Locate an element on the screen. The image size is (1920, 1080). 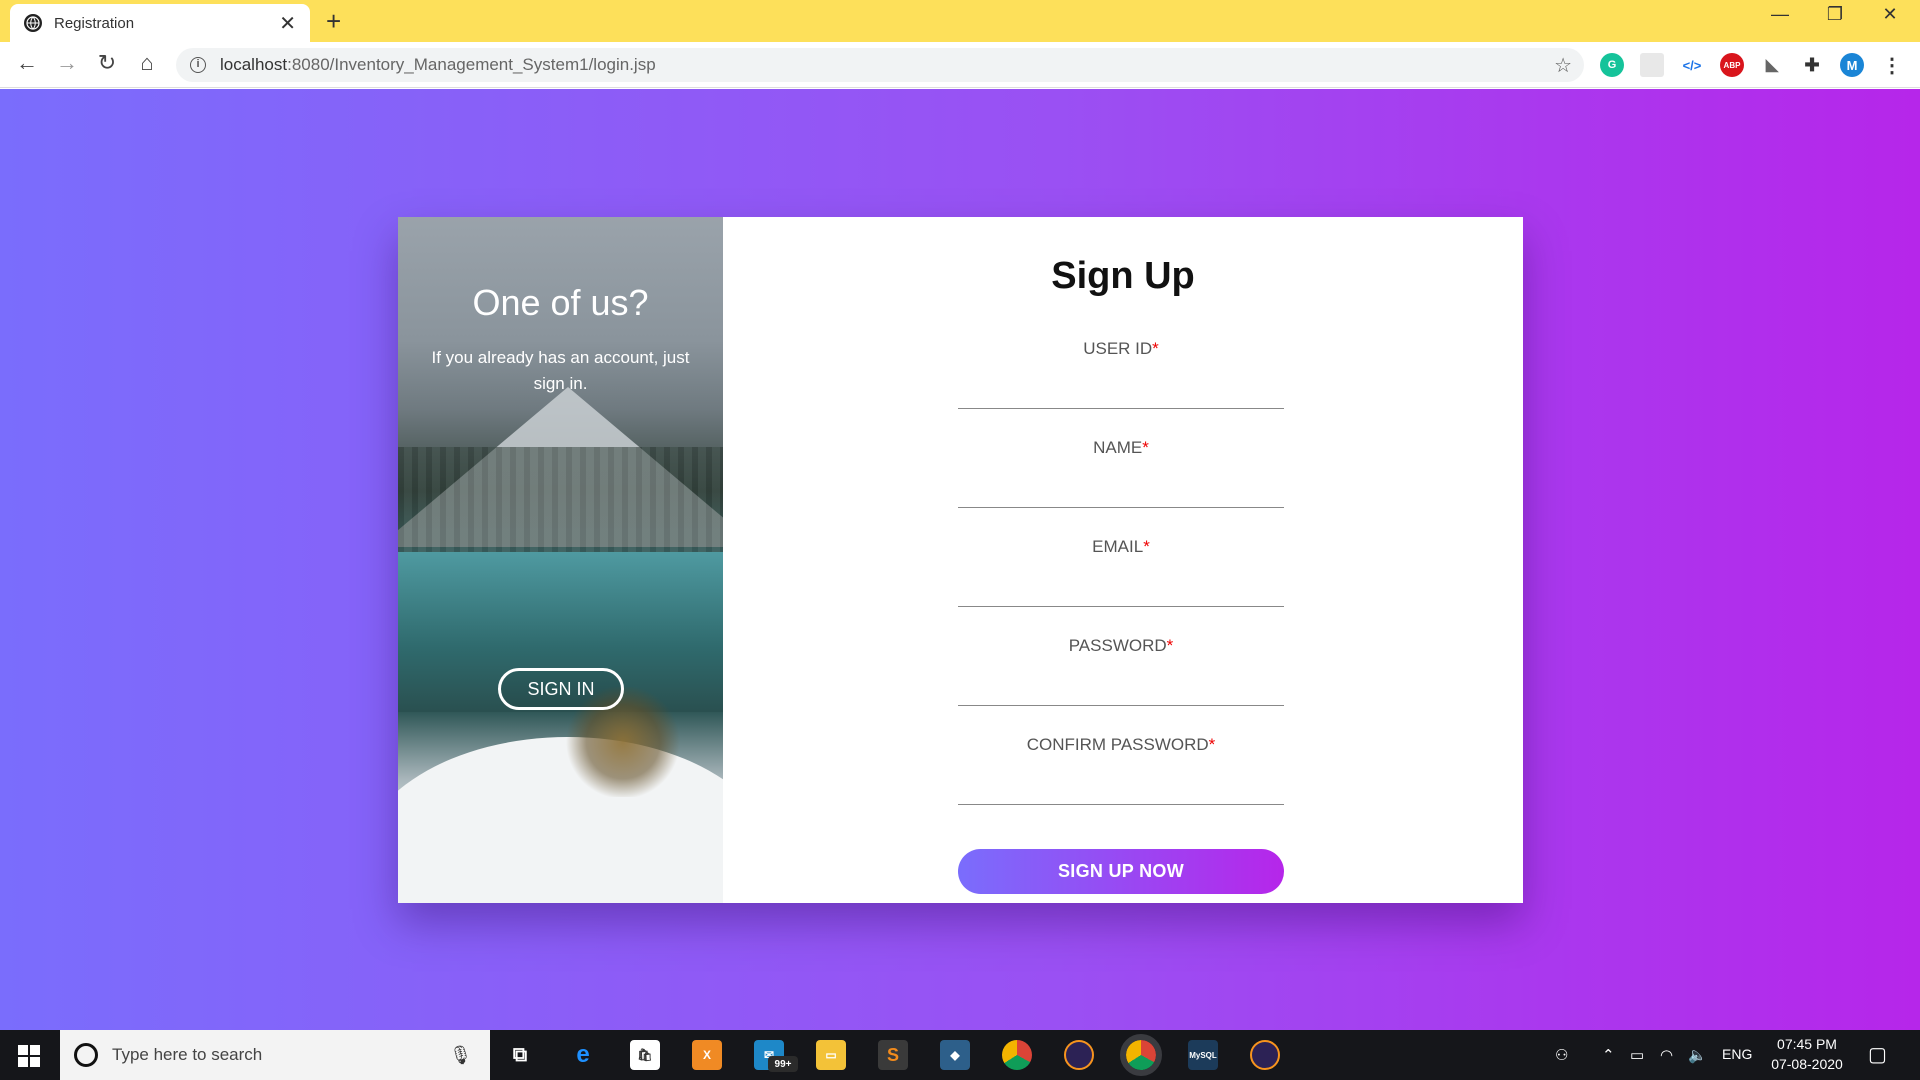
show-hidden-icons-icon: ⌃ is located at coordinates (1608, 1055).